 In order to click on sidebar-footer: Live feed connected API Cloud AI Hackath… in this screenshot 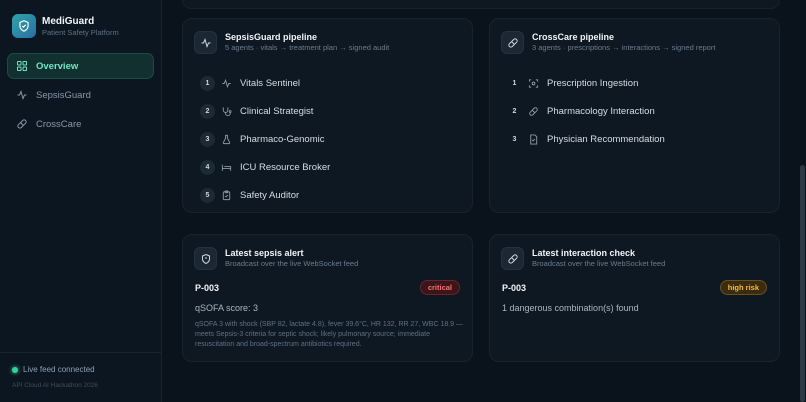, I will do `click(81, 370)`.